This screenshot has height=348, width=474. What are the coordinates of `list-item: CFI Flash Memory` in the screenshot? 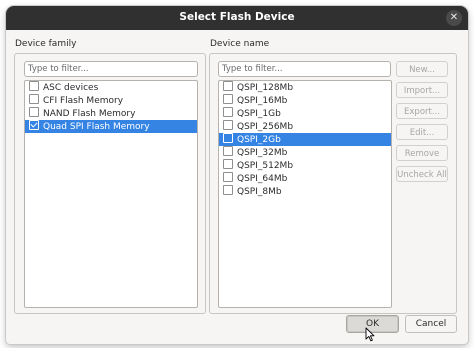 It's located at (111, 100).